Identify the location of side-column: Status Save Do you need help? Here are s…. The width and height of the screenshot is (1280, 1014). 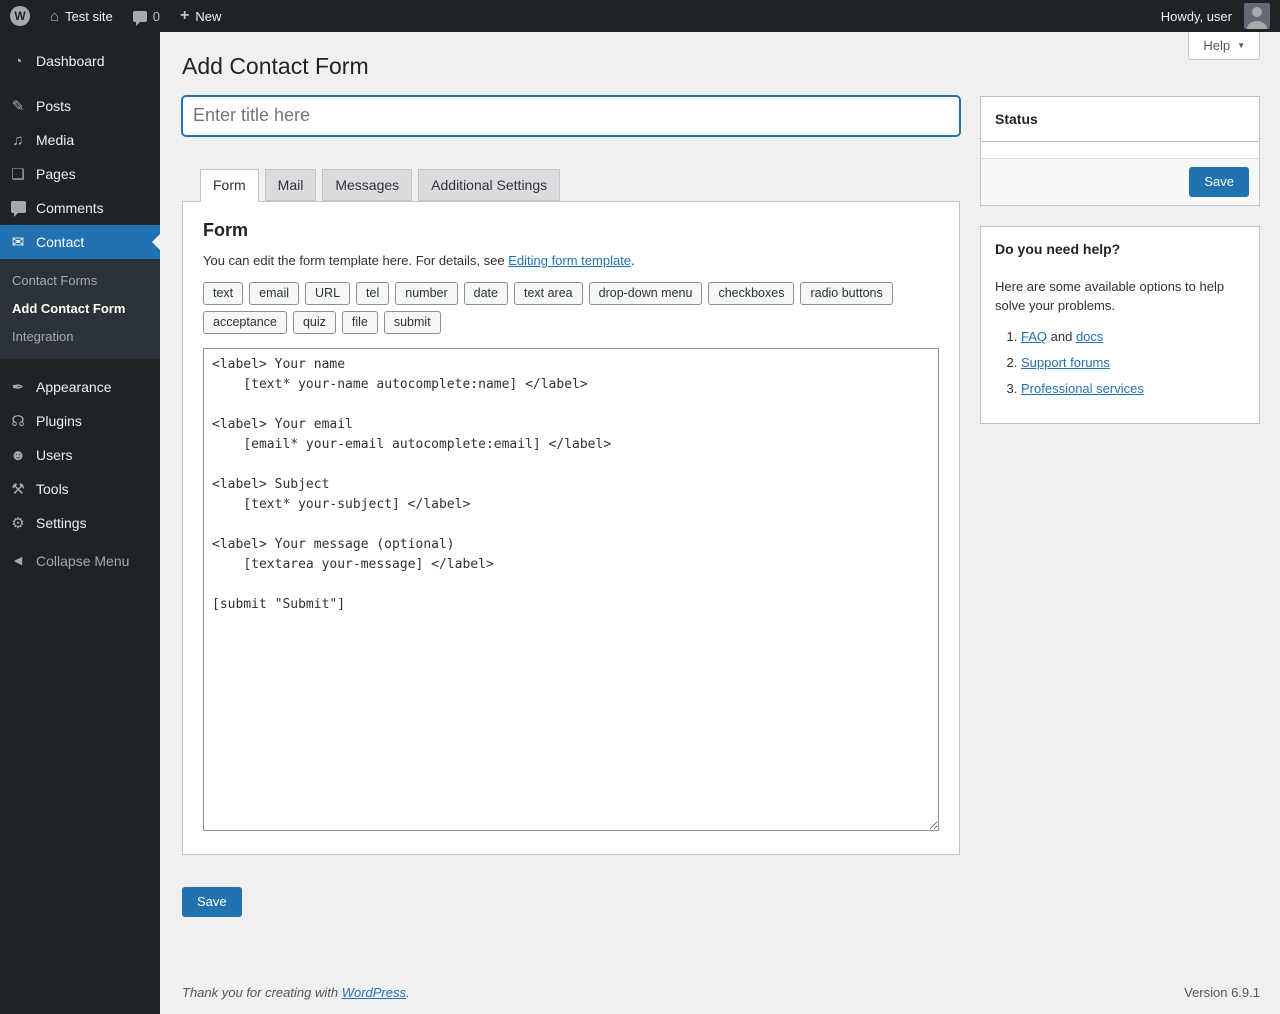
(1120, 269).